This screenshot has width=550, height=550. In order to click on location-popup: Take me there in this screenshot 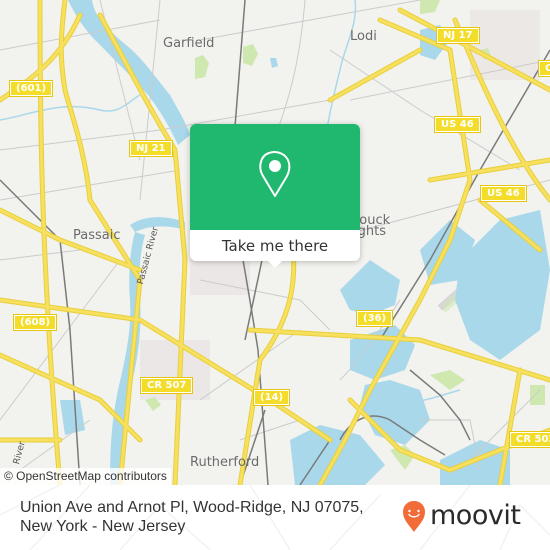, I will do `click(275, 196)`.